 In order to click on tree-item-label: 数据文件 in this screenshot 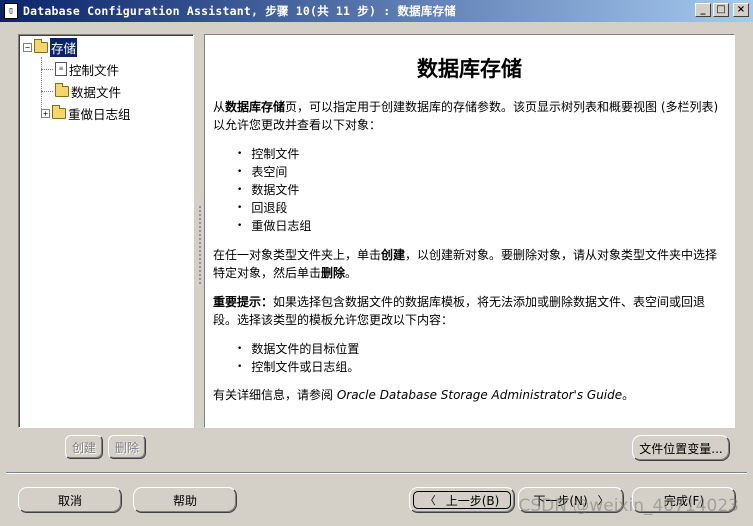, I will do `click(96, 92)`.